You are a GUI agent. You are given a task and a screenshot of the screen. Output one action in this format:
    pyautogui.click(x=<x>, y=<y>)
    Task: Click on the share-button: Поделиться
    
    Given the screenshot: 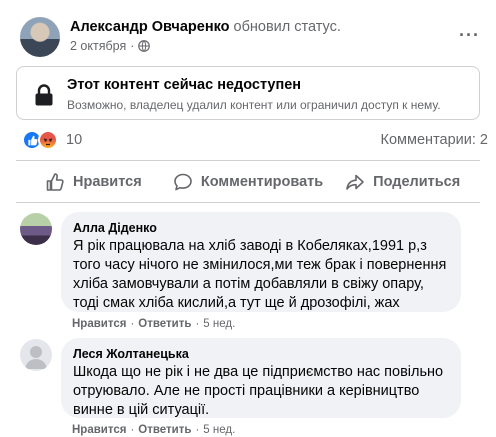 What is the action you would take?
    pyautogui.click(x=402, y=182)
    